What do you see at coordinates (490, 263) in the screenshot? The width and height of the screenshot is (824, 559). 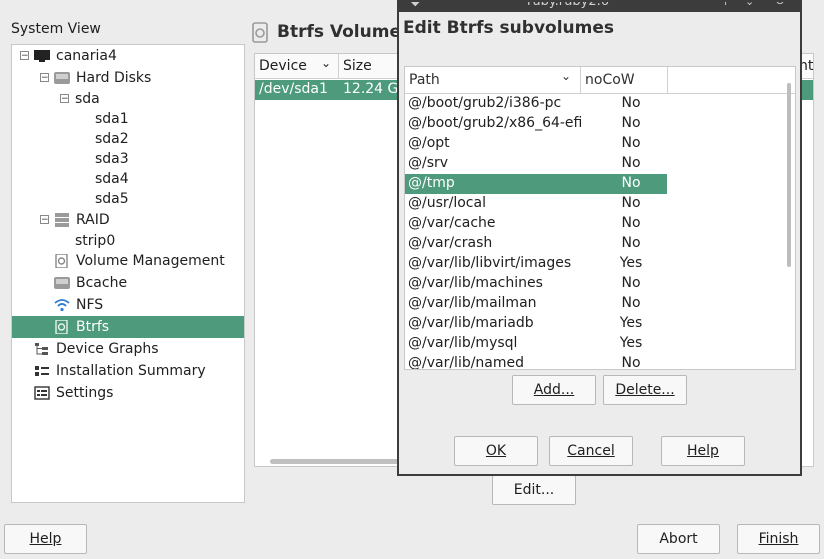 I see `cell-path: @/var/lib/libvirt/images` at bounding box center [490, 263].